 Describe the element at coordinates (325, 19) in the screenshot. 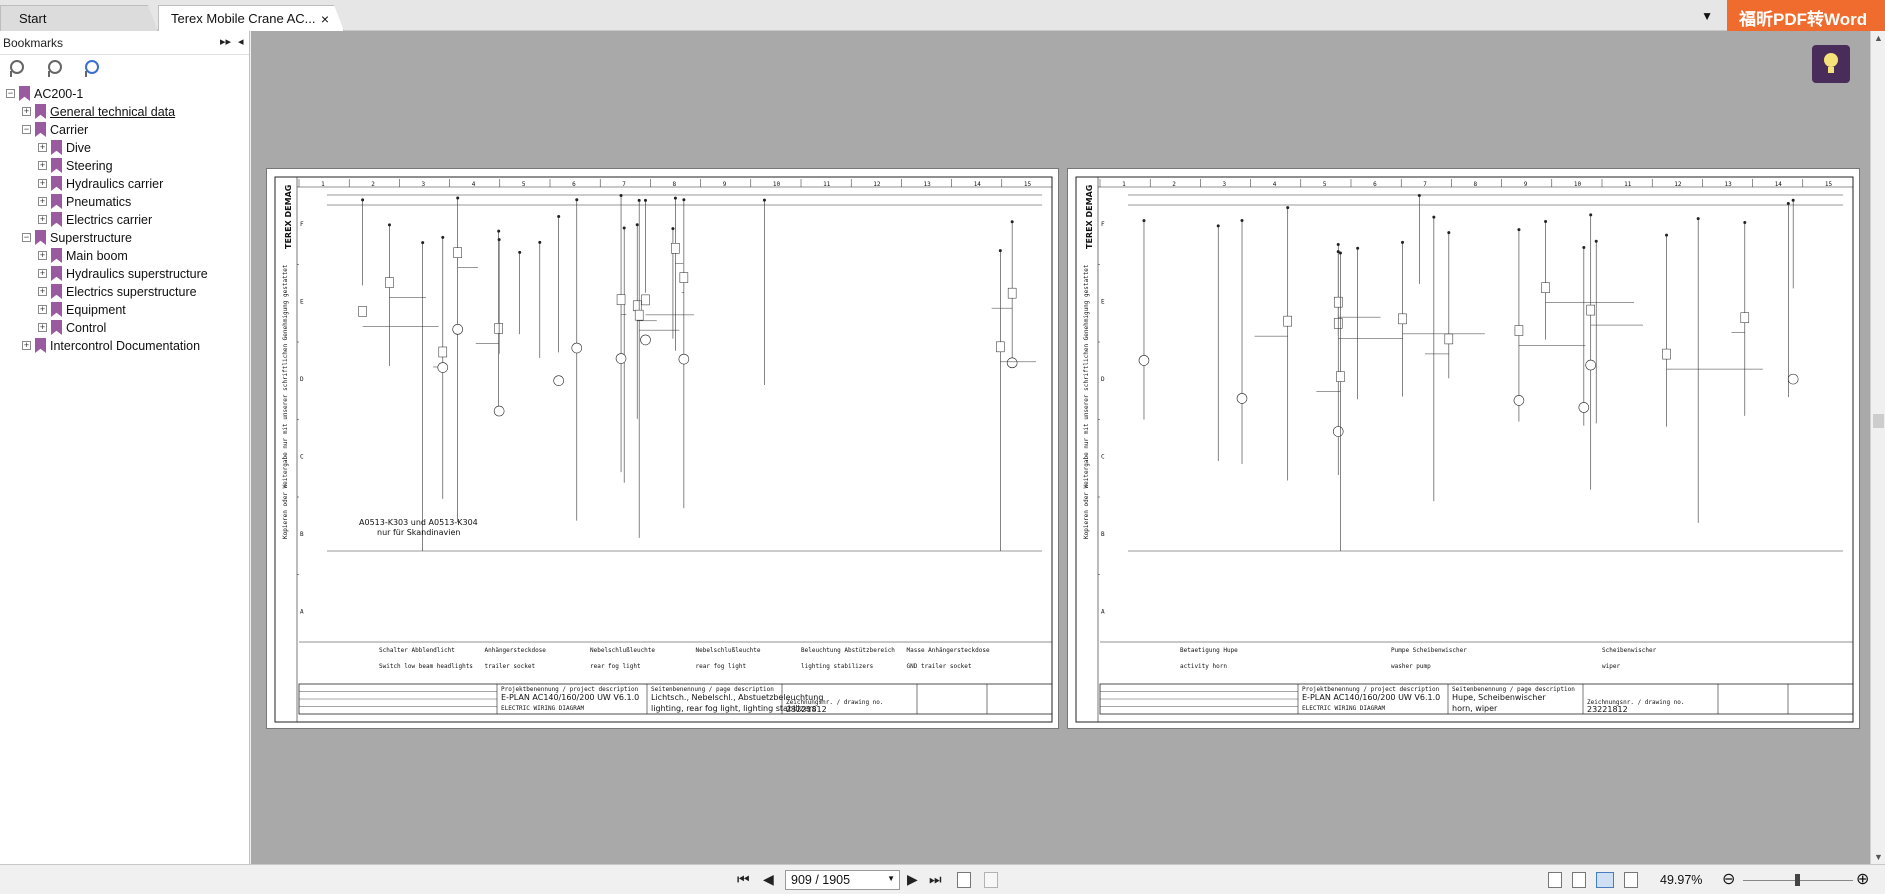

I see `close-icon: ×` at that location.